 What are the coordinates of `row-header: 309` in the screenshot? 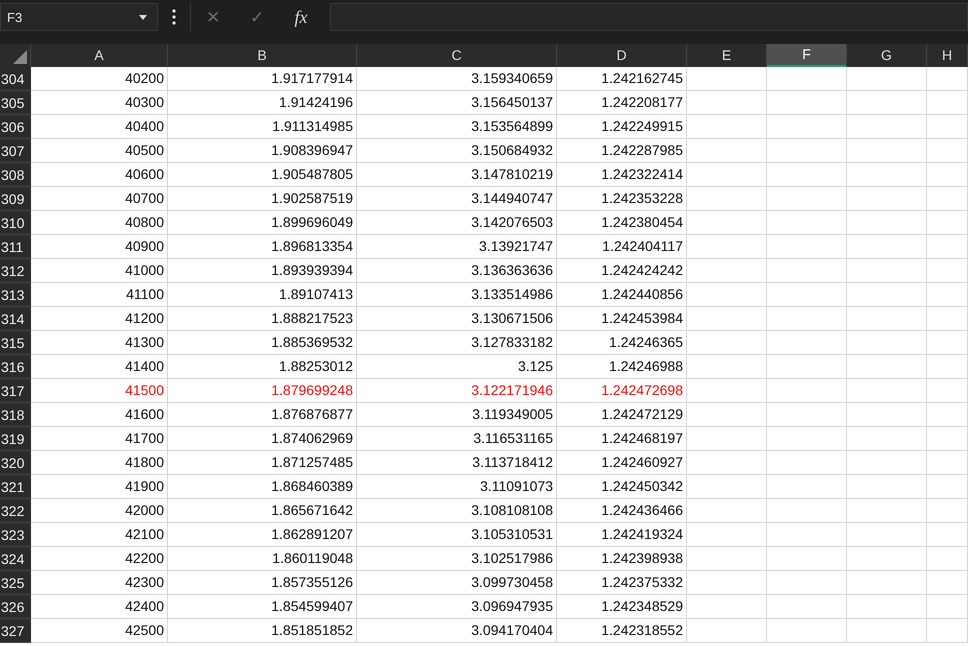 It's located at (15, 199).